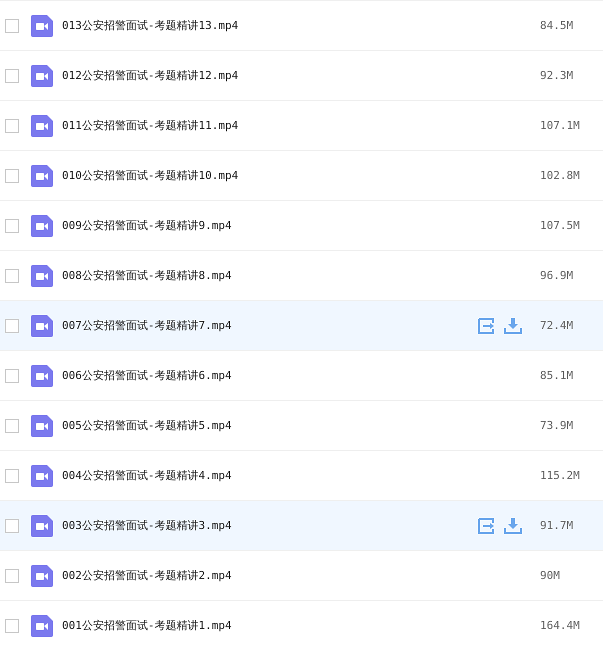  What do you see at coordinates (292, 625) in the screenshot?
I see `file-name: 001公安招警面试-考题精讲1.mp4` at bounding box center [292, 625].